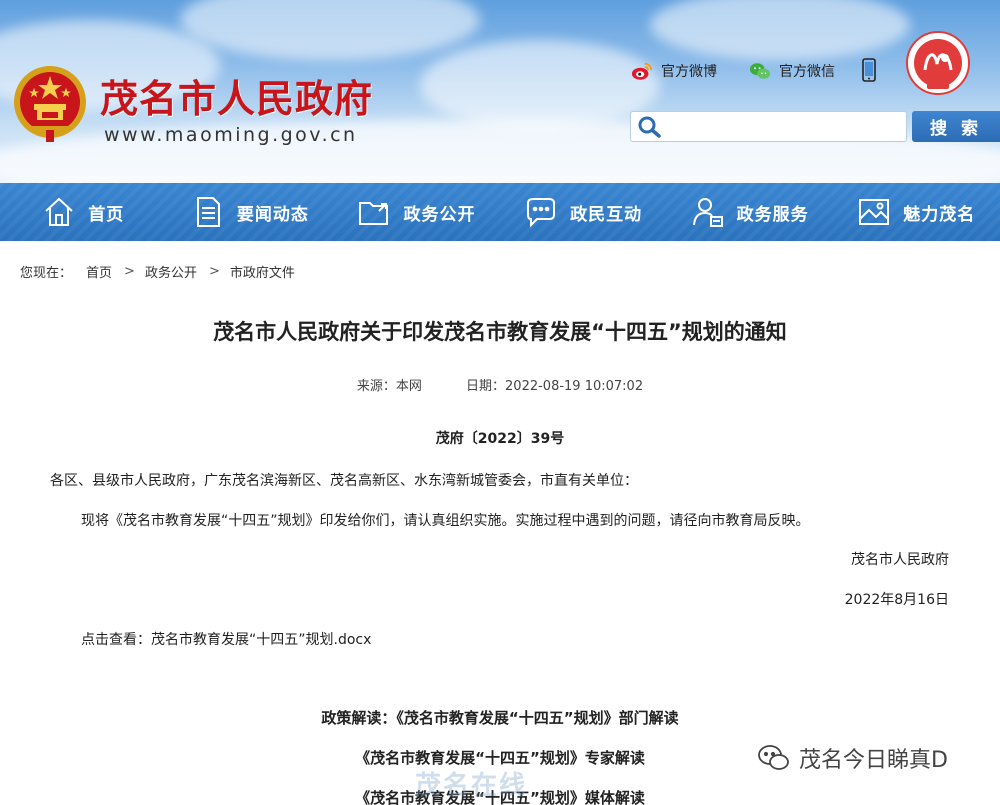 Image resolution: width=1000 pixels, height=805 pixels. What do you see at coordinates (262, 271) in the screenshot?
I see `breadcrumb-city-documents: 市政府文件` at bounding box center [262, 271].